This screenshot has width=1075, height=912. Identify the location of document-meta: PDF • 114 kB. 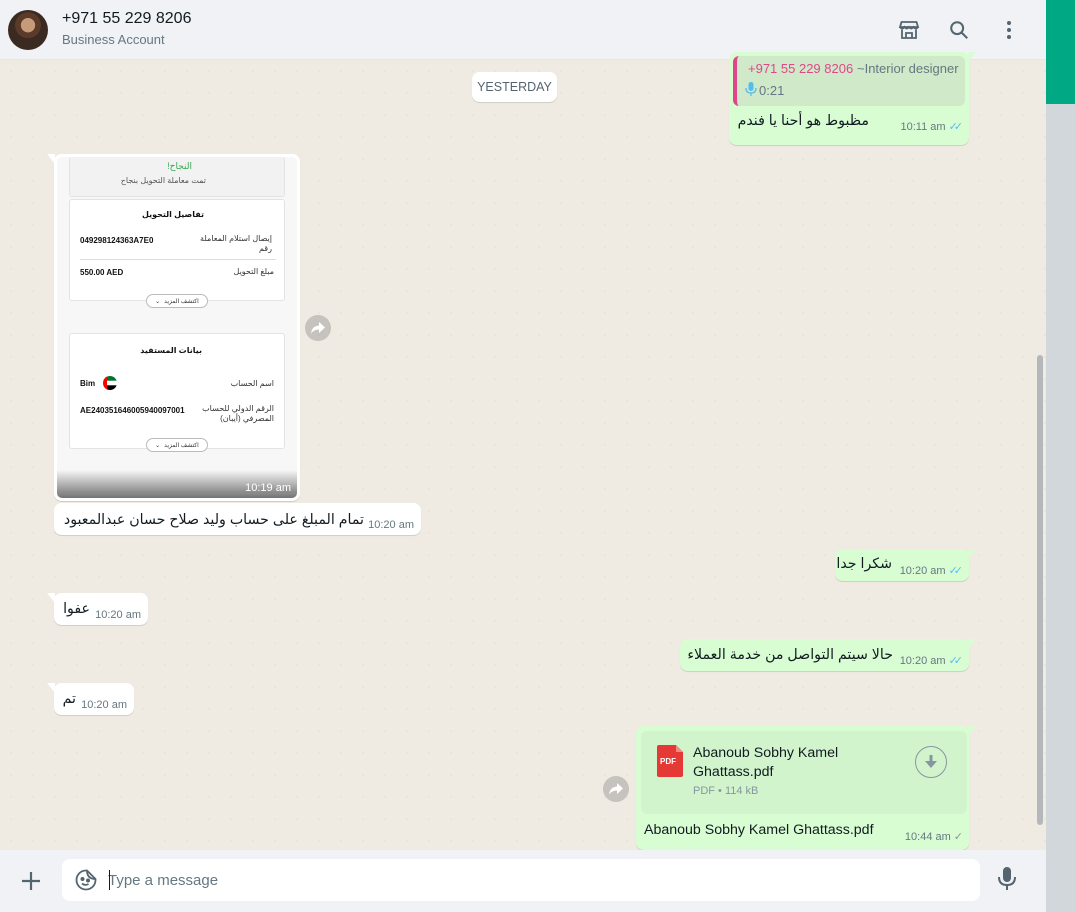
(726, 791).